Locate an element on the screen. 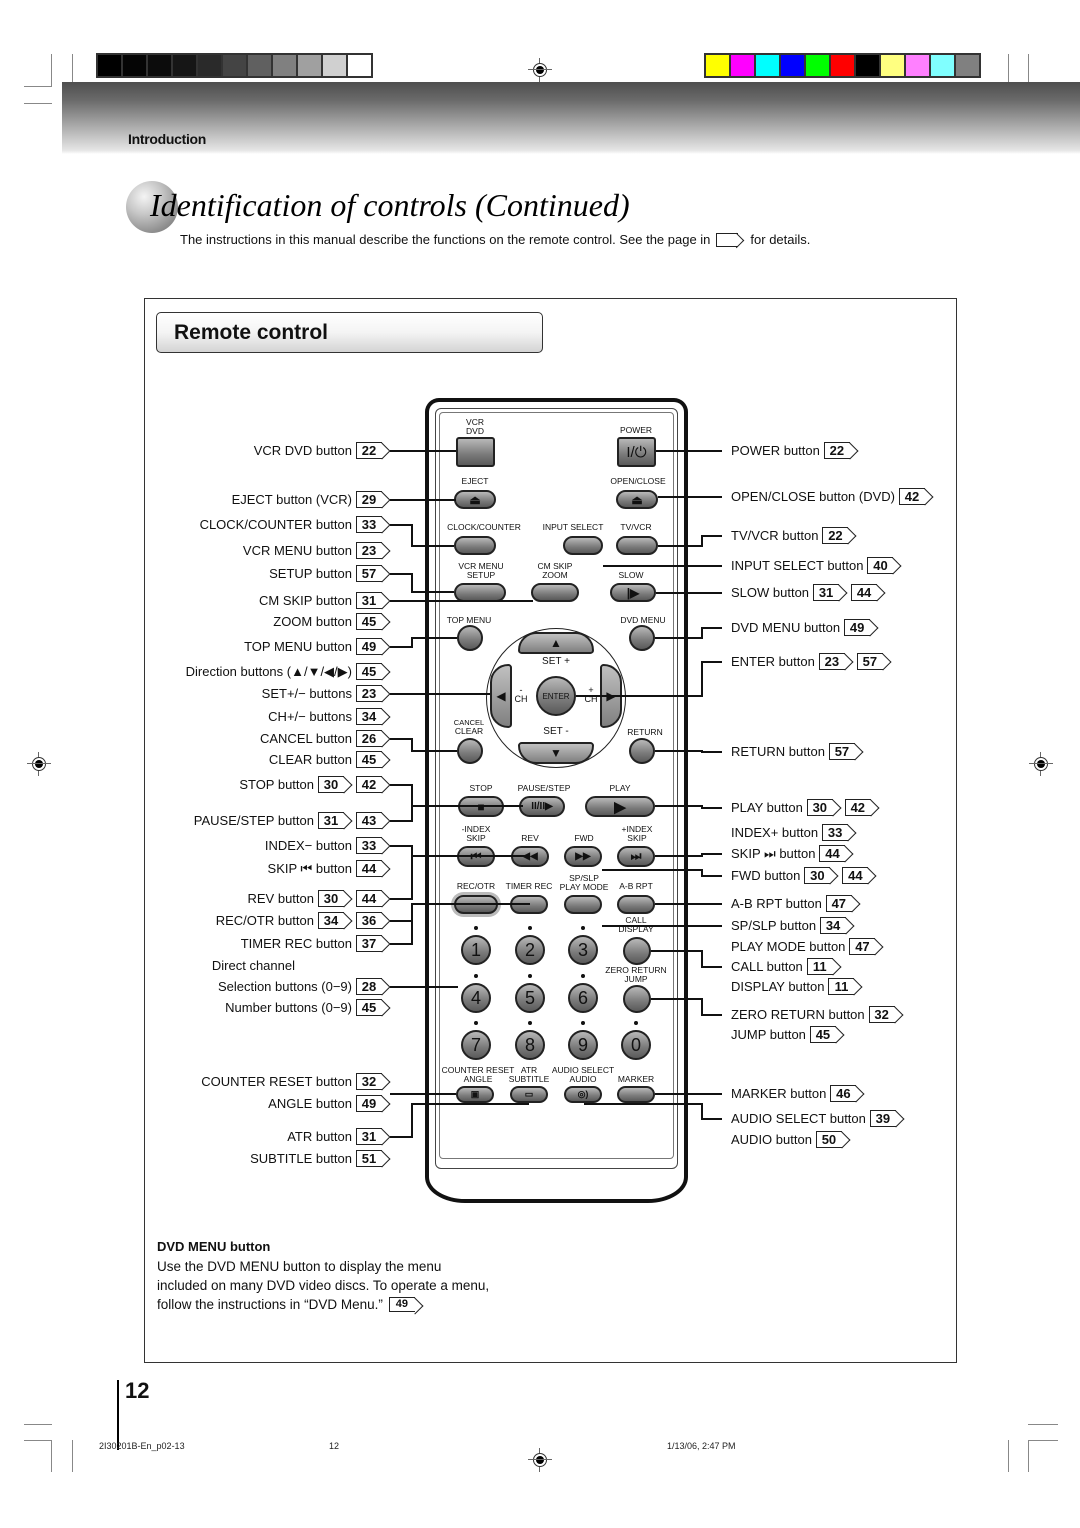 This screenshot has height=1528, width=1080. callout-text: CLEAR button is located at coordinates (310, 759).